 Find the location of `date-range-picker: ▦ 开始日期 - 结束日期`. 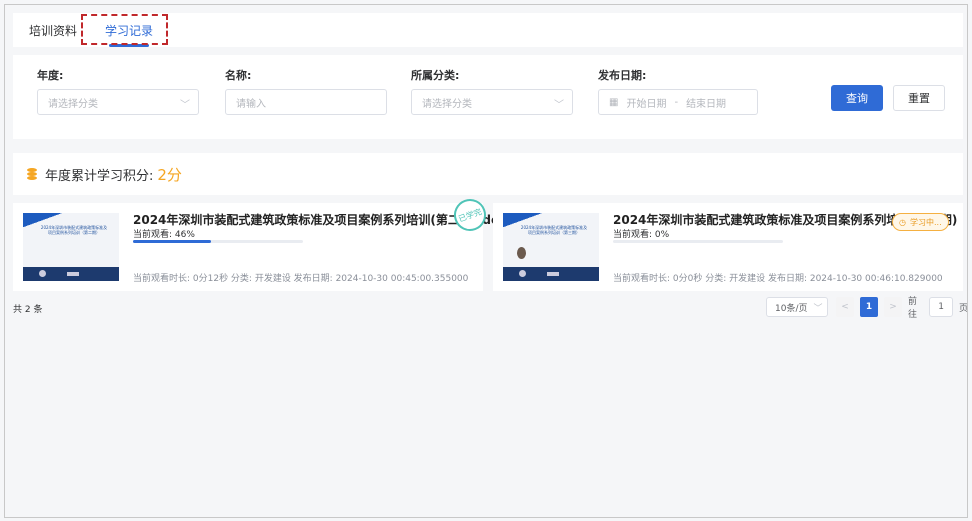

date-range-picker: ▦ 开始日期 - 结束日期 is located at coordinates (678, 102).